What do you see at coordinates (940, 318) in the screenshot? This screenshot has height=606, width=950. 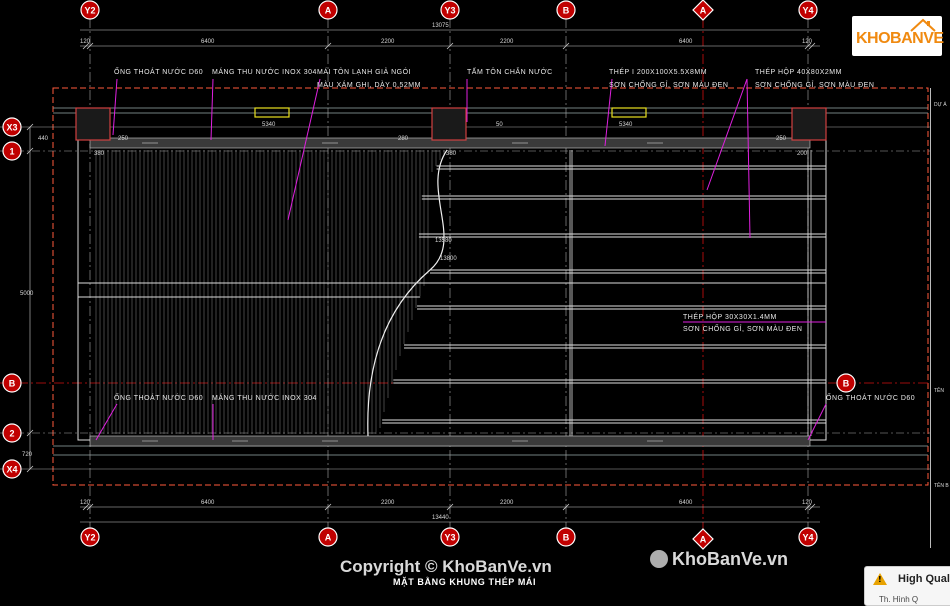 I see `title-block-side: DỰ Á TÊN TÊN B` at bounding box center [940, 318].